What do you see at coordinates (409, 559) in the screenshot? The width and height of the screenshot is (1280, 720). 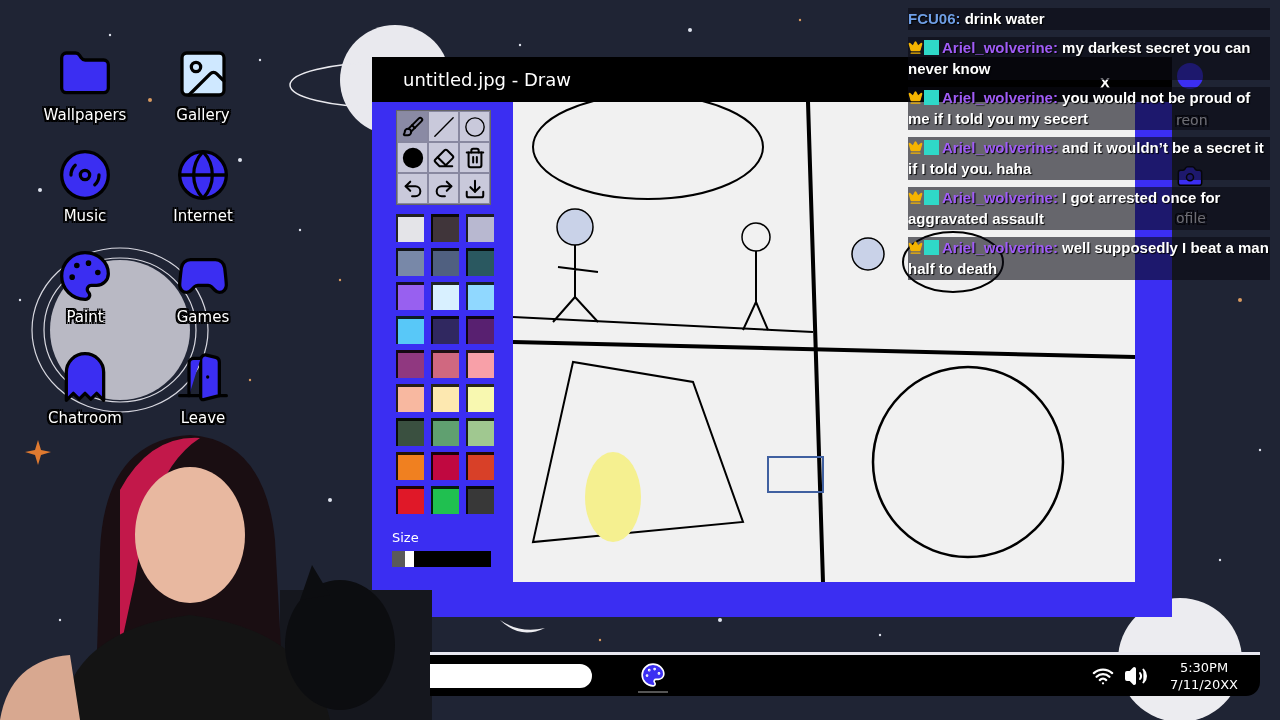 I see `slider-thumb` at bounding box center [409, 559].